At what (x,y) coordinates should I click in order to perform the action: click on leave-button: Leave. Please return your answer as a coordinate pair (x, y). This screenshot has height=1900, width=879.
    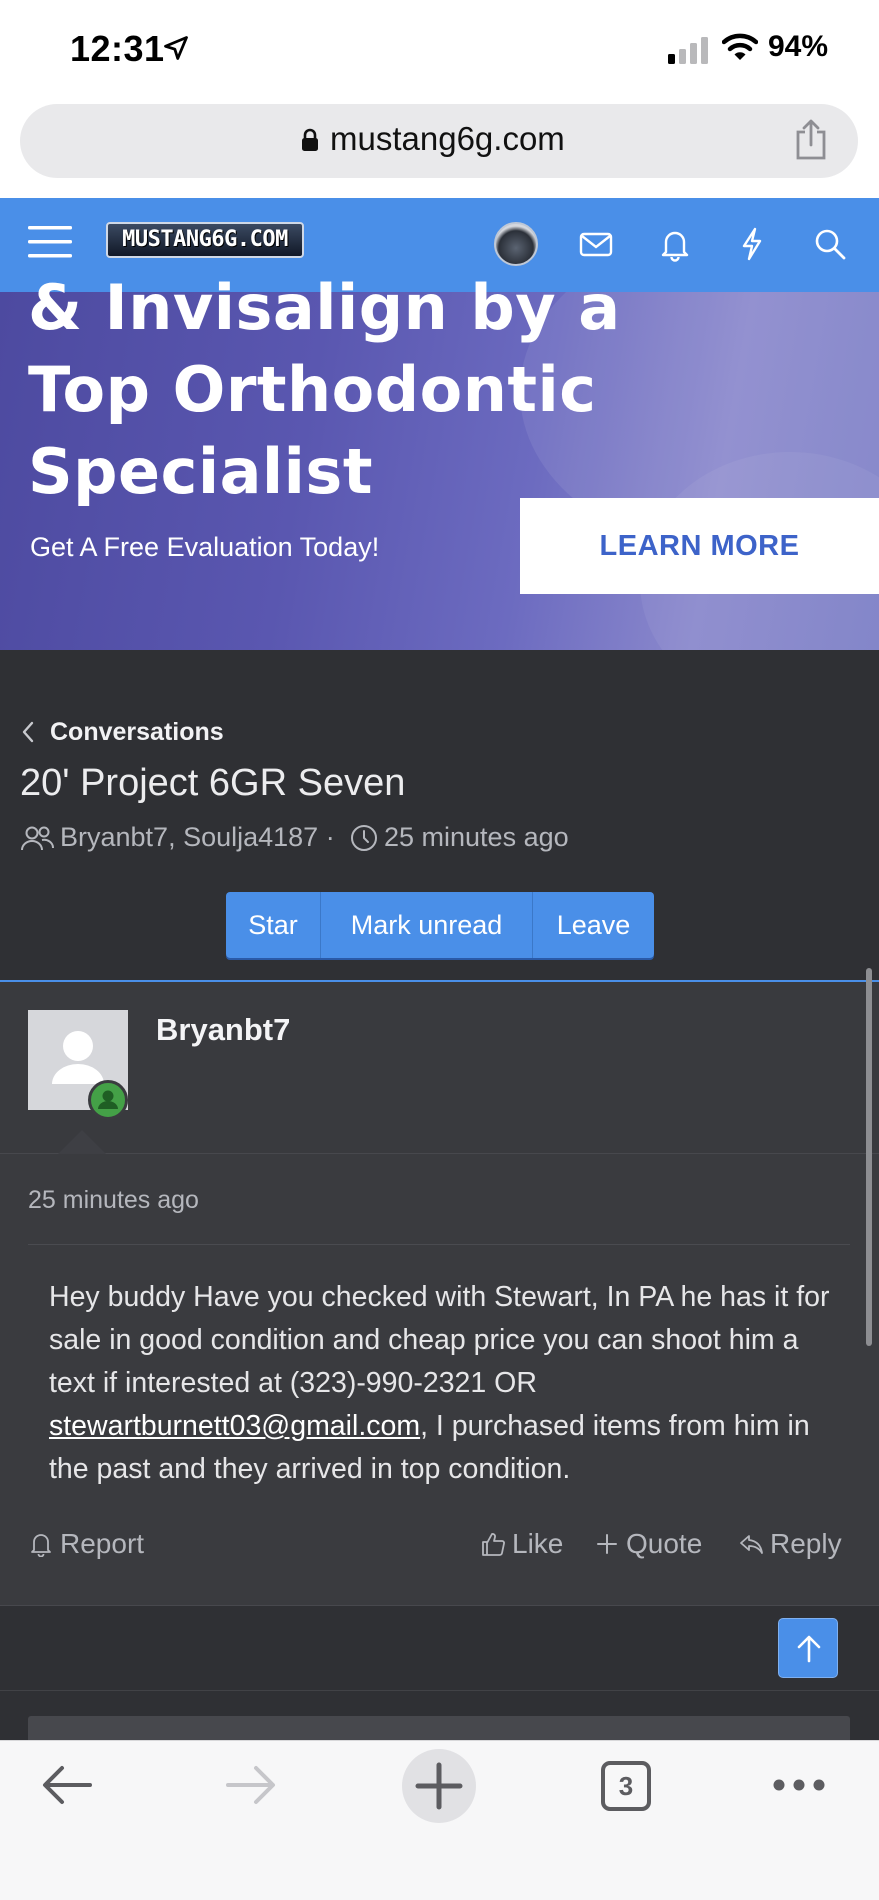
    Looking at the image, I should click on (593, 925).